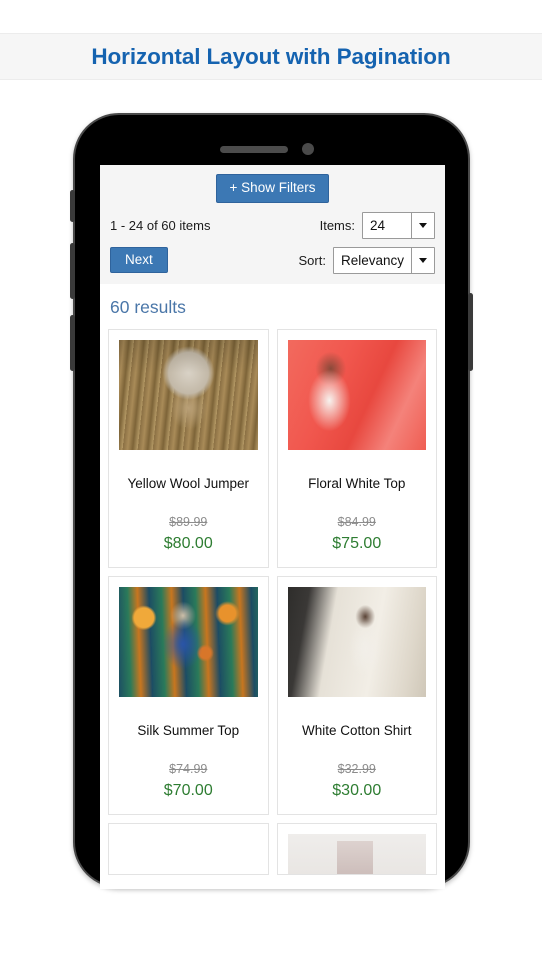 This screenshot has height=964, width=542. What do you see at coordinates (188, 543) in the screenshot?
I see `product-sale-price: $80.00` at bounding box center [188, 543].